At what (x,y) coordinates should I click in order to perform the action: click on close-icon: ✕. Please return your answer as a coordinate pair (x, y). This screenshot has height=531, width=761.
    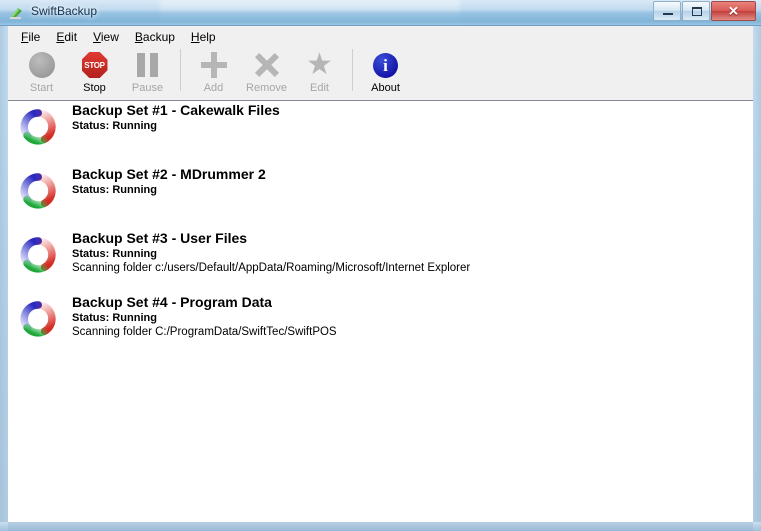
    Looking at the image, I should click on (733, 11).